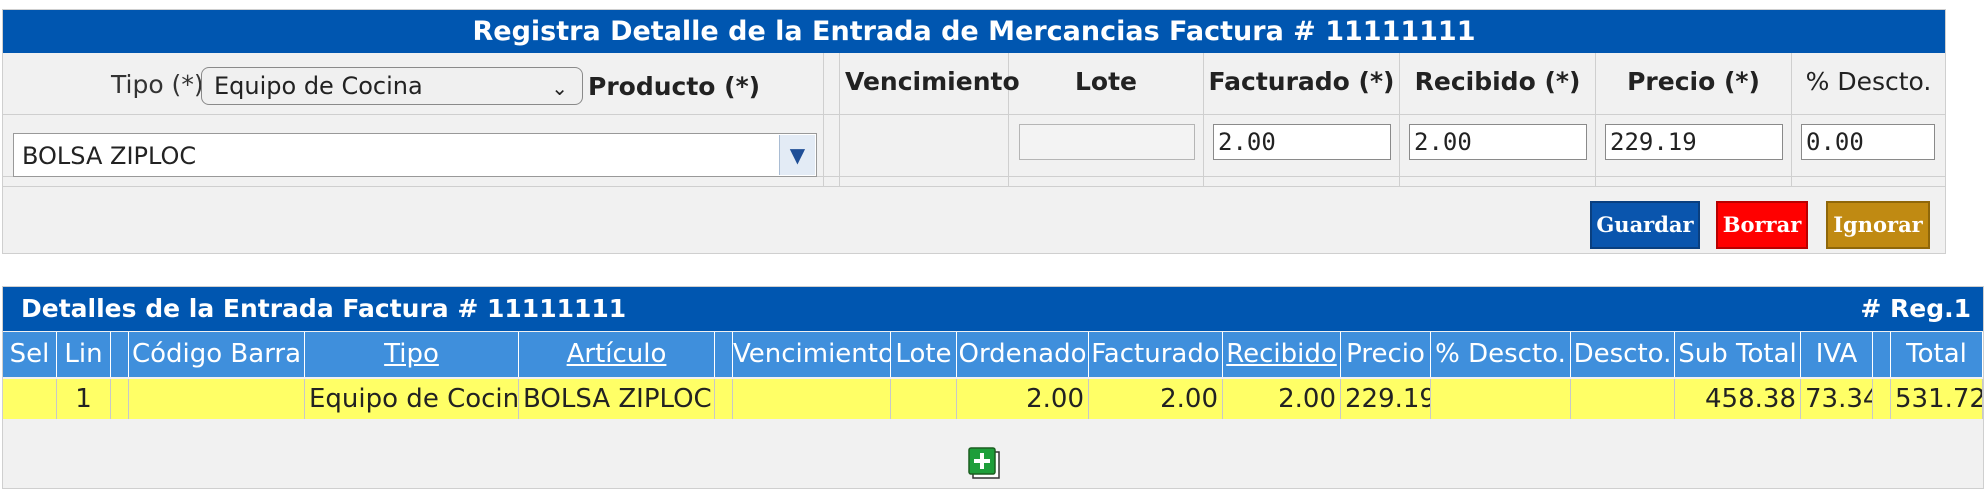  I want to click on header-vencimiento: Vencimiento, so click(932, 81).